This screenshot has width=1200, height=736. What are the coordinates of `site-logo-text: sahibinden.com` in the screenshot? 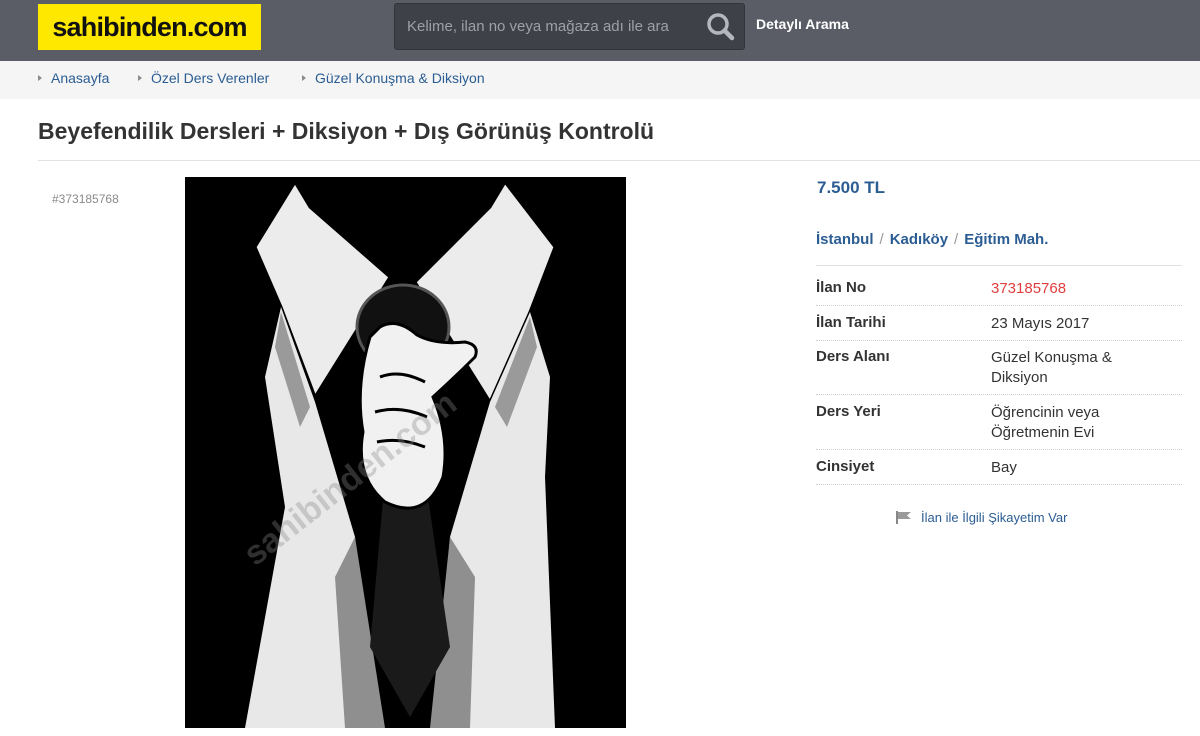 It's located at (149, 27).